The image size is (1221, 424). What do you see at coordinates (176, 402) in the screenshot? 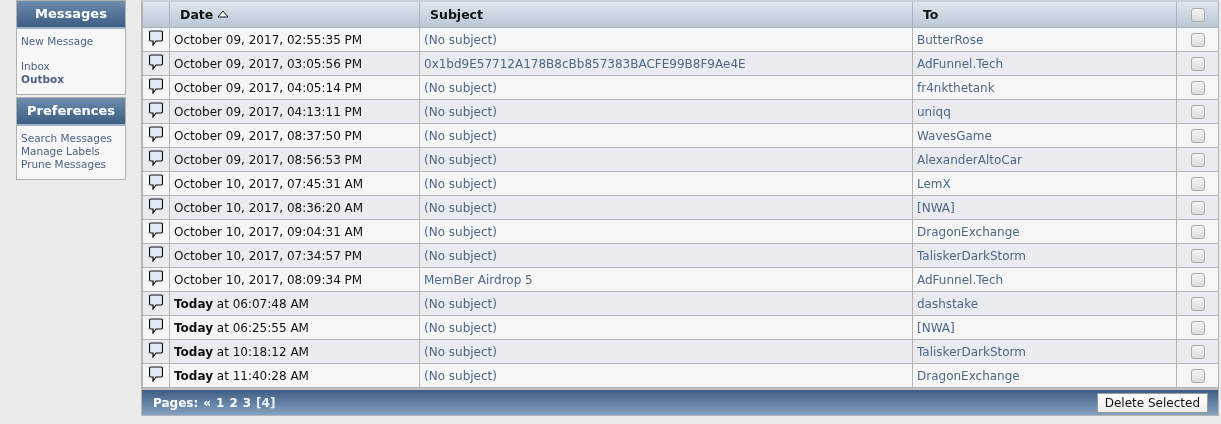
I see `pages-label: Pages:` at bounding box center [176, 402].